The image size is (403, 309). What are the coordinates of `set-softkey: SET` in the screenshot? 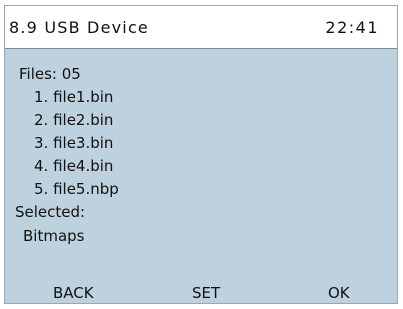 It's located at (206, 293).